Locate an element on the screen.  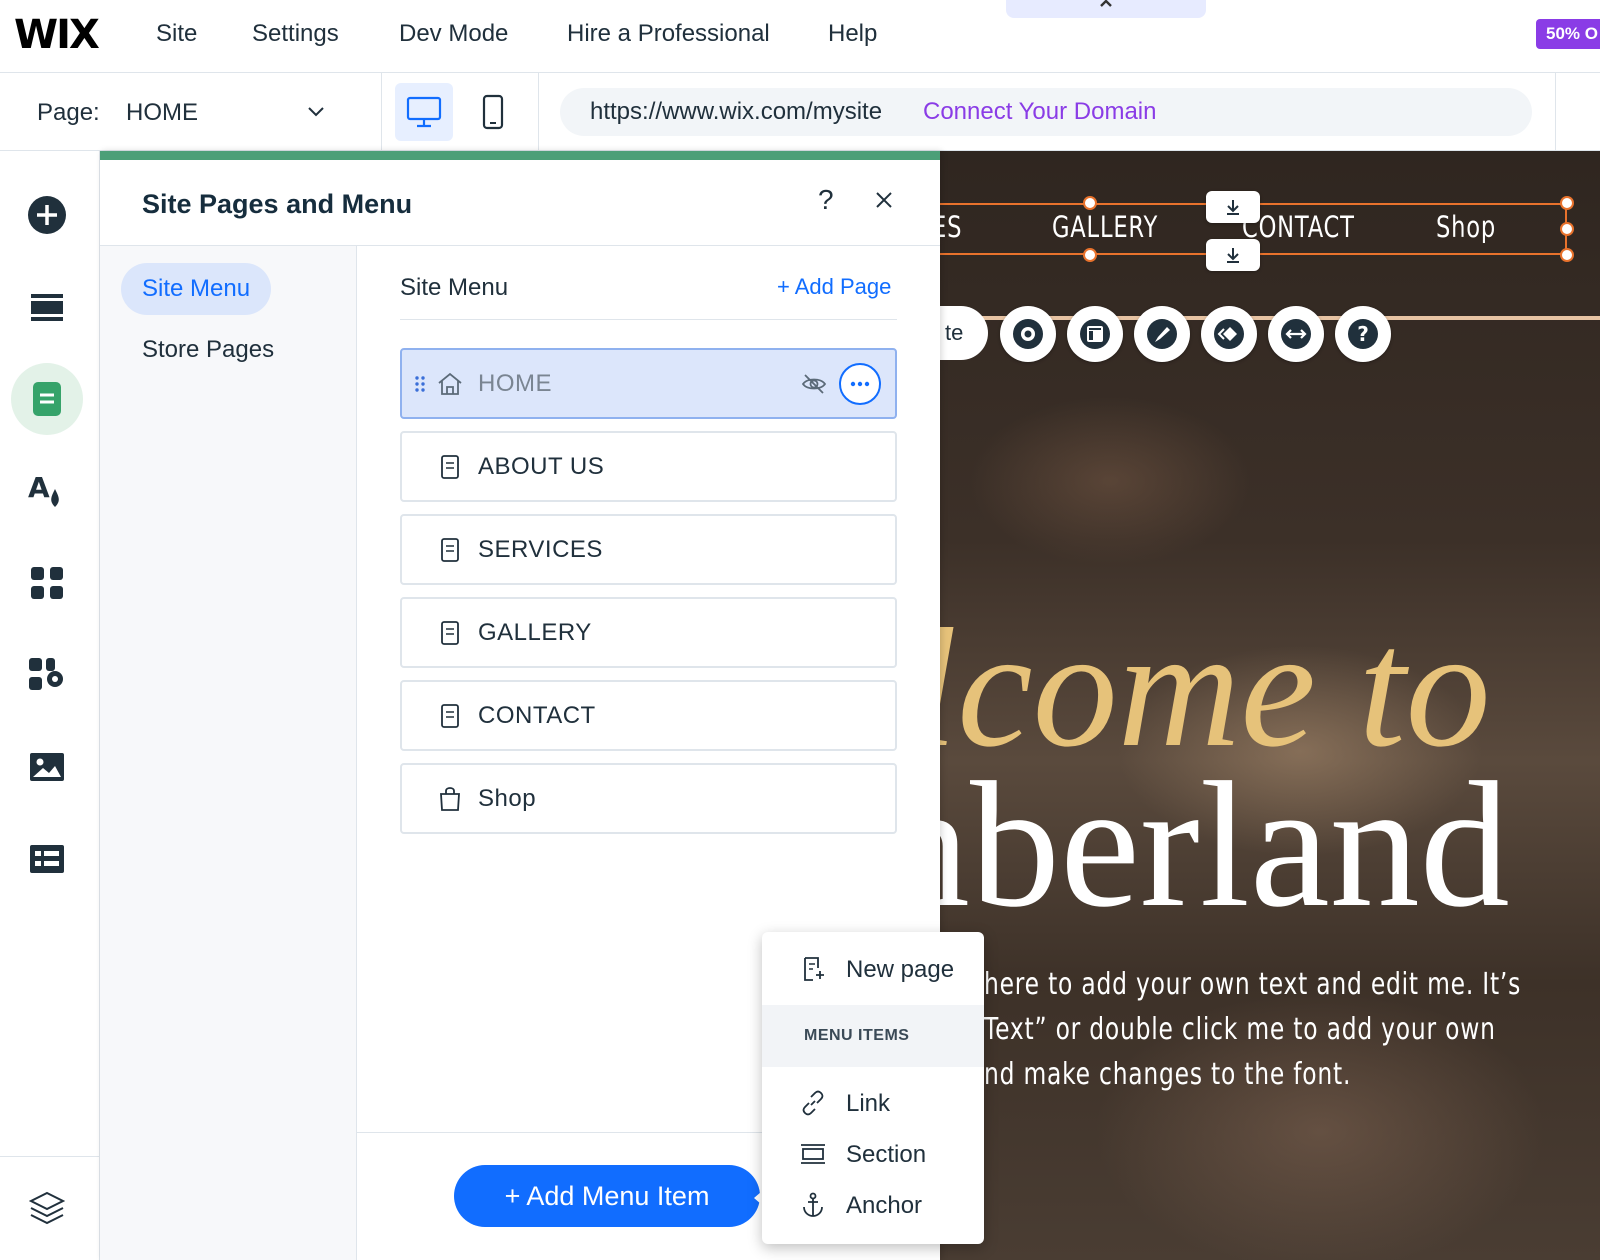
menu-site: Site is located at coordinates (176, 34).